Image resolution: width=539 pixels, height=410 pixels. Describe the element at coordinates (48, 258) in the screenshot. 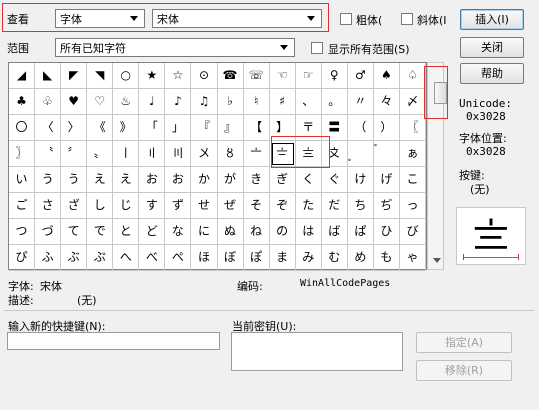

I see `character-cell: ふ` at that location.